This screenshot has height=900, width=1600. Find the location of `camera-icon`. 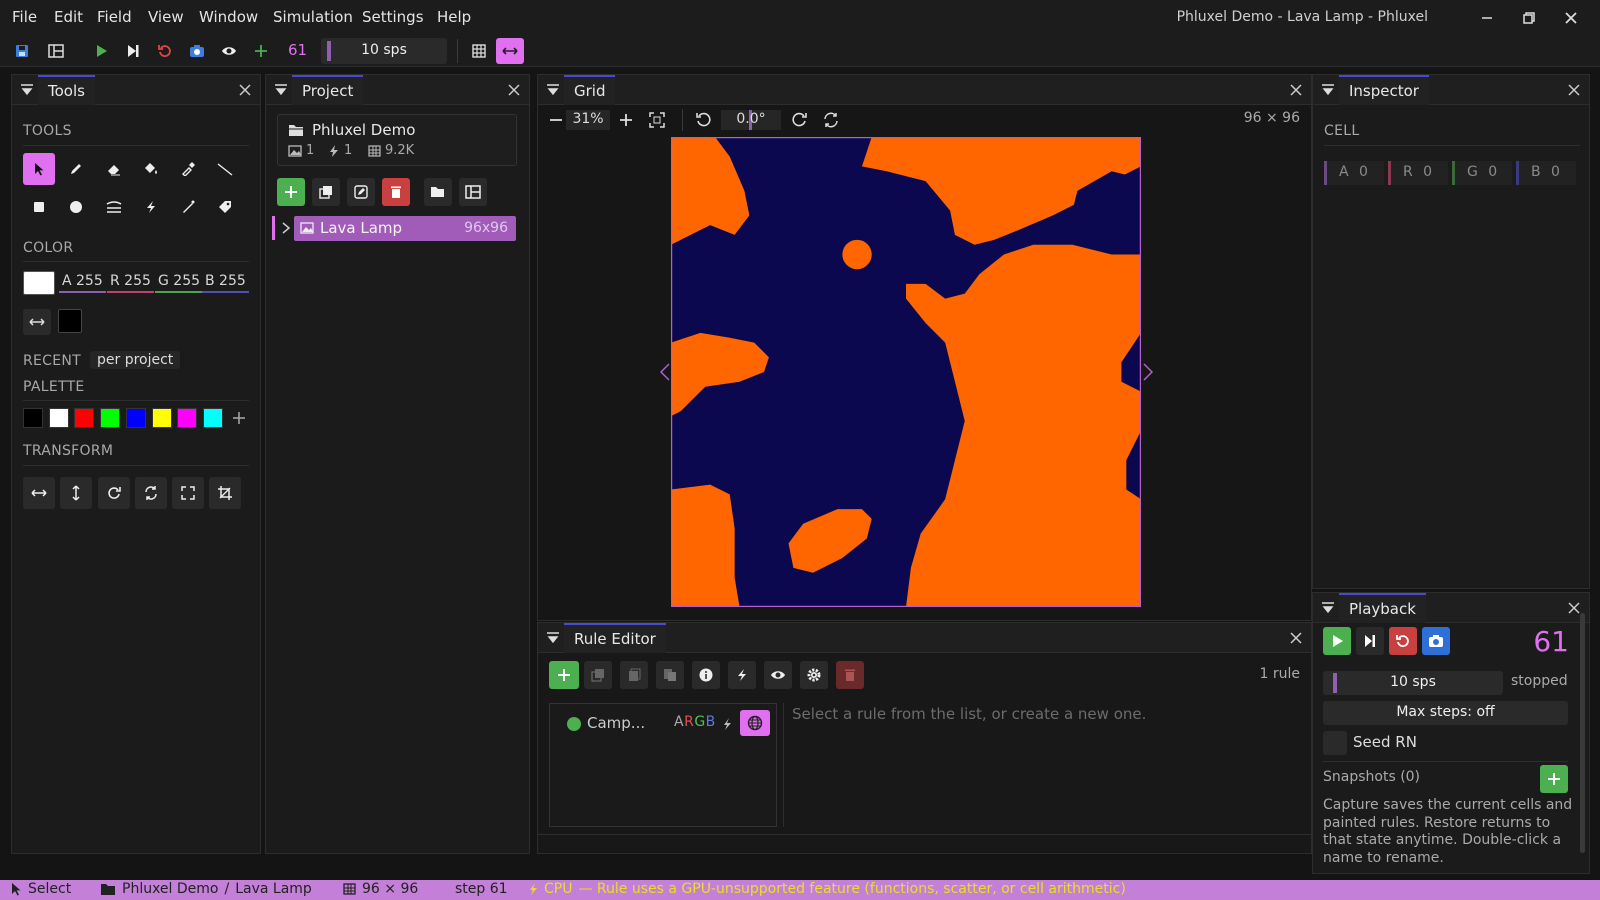

camera-icon is located at coordinates (197, 51).